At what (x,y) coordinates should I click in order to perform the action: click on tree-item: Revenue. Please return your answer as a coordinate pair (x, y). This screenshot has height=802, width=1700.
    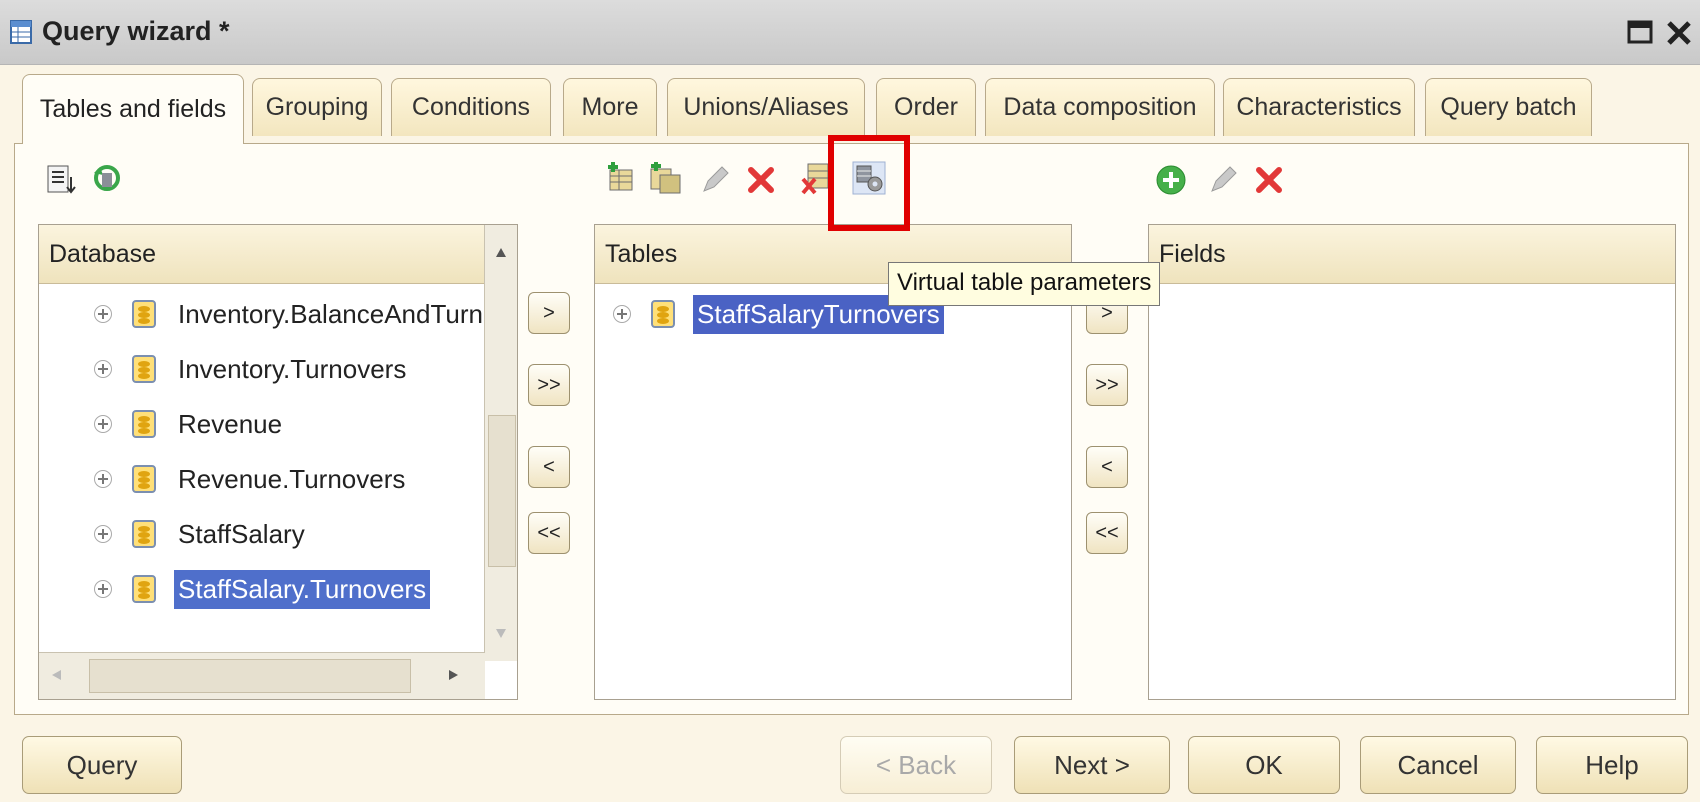
    Looking at the image, I should click on (190, 424).